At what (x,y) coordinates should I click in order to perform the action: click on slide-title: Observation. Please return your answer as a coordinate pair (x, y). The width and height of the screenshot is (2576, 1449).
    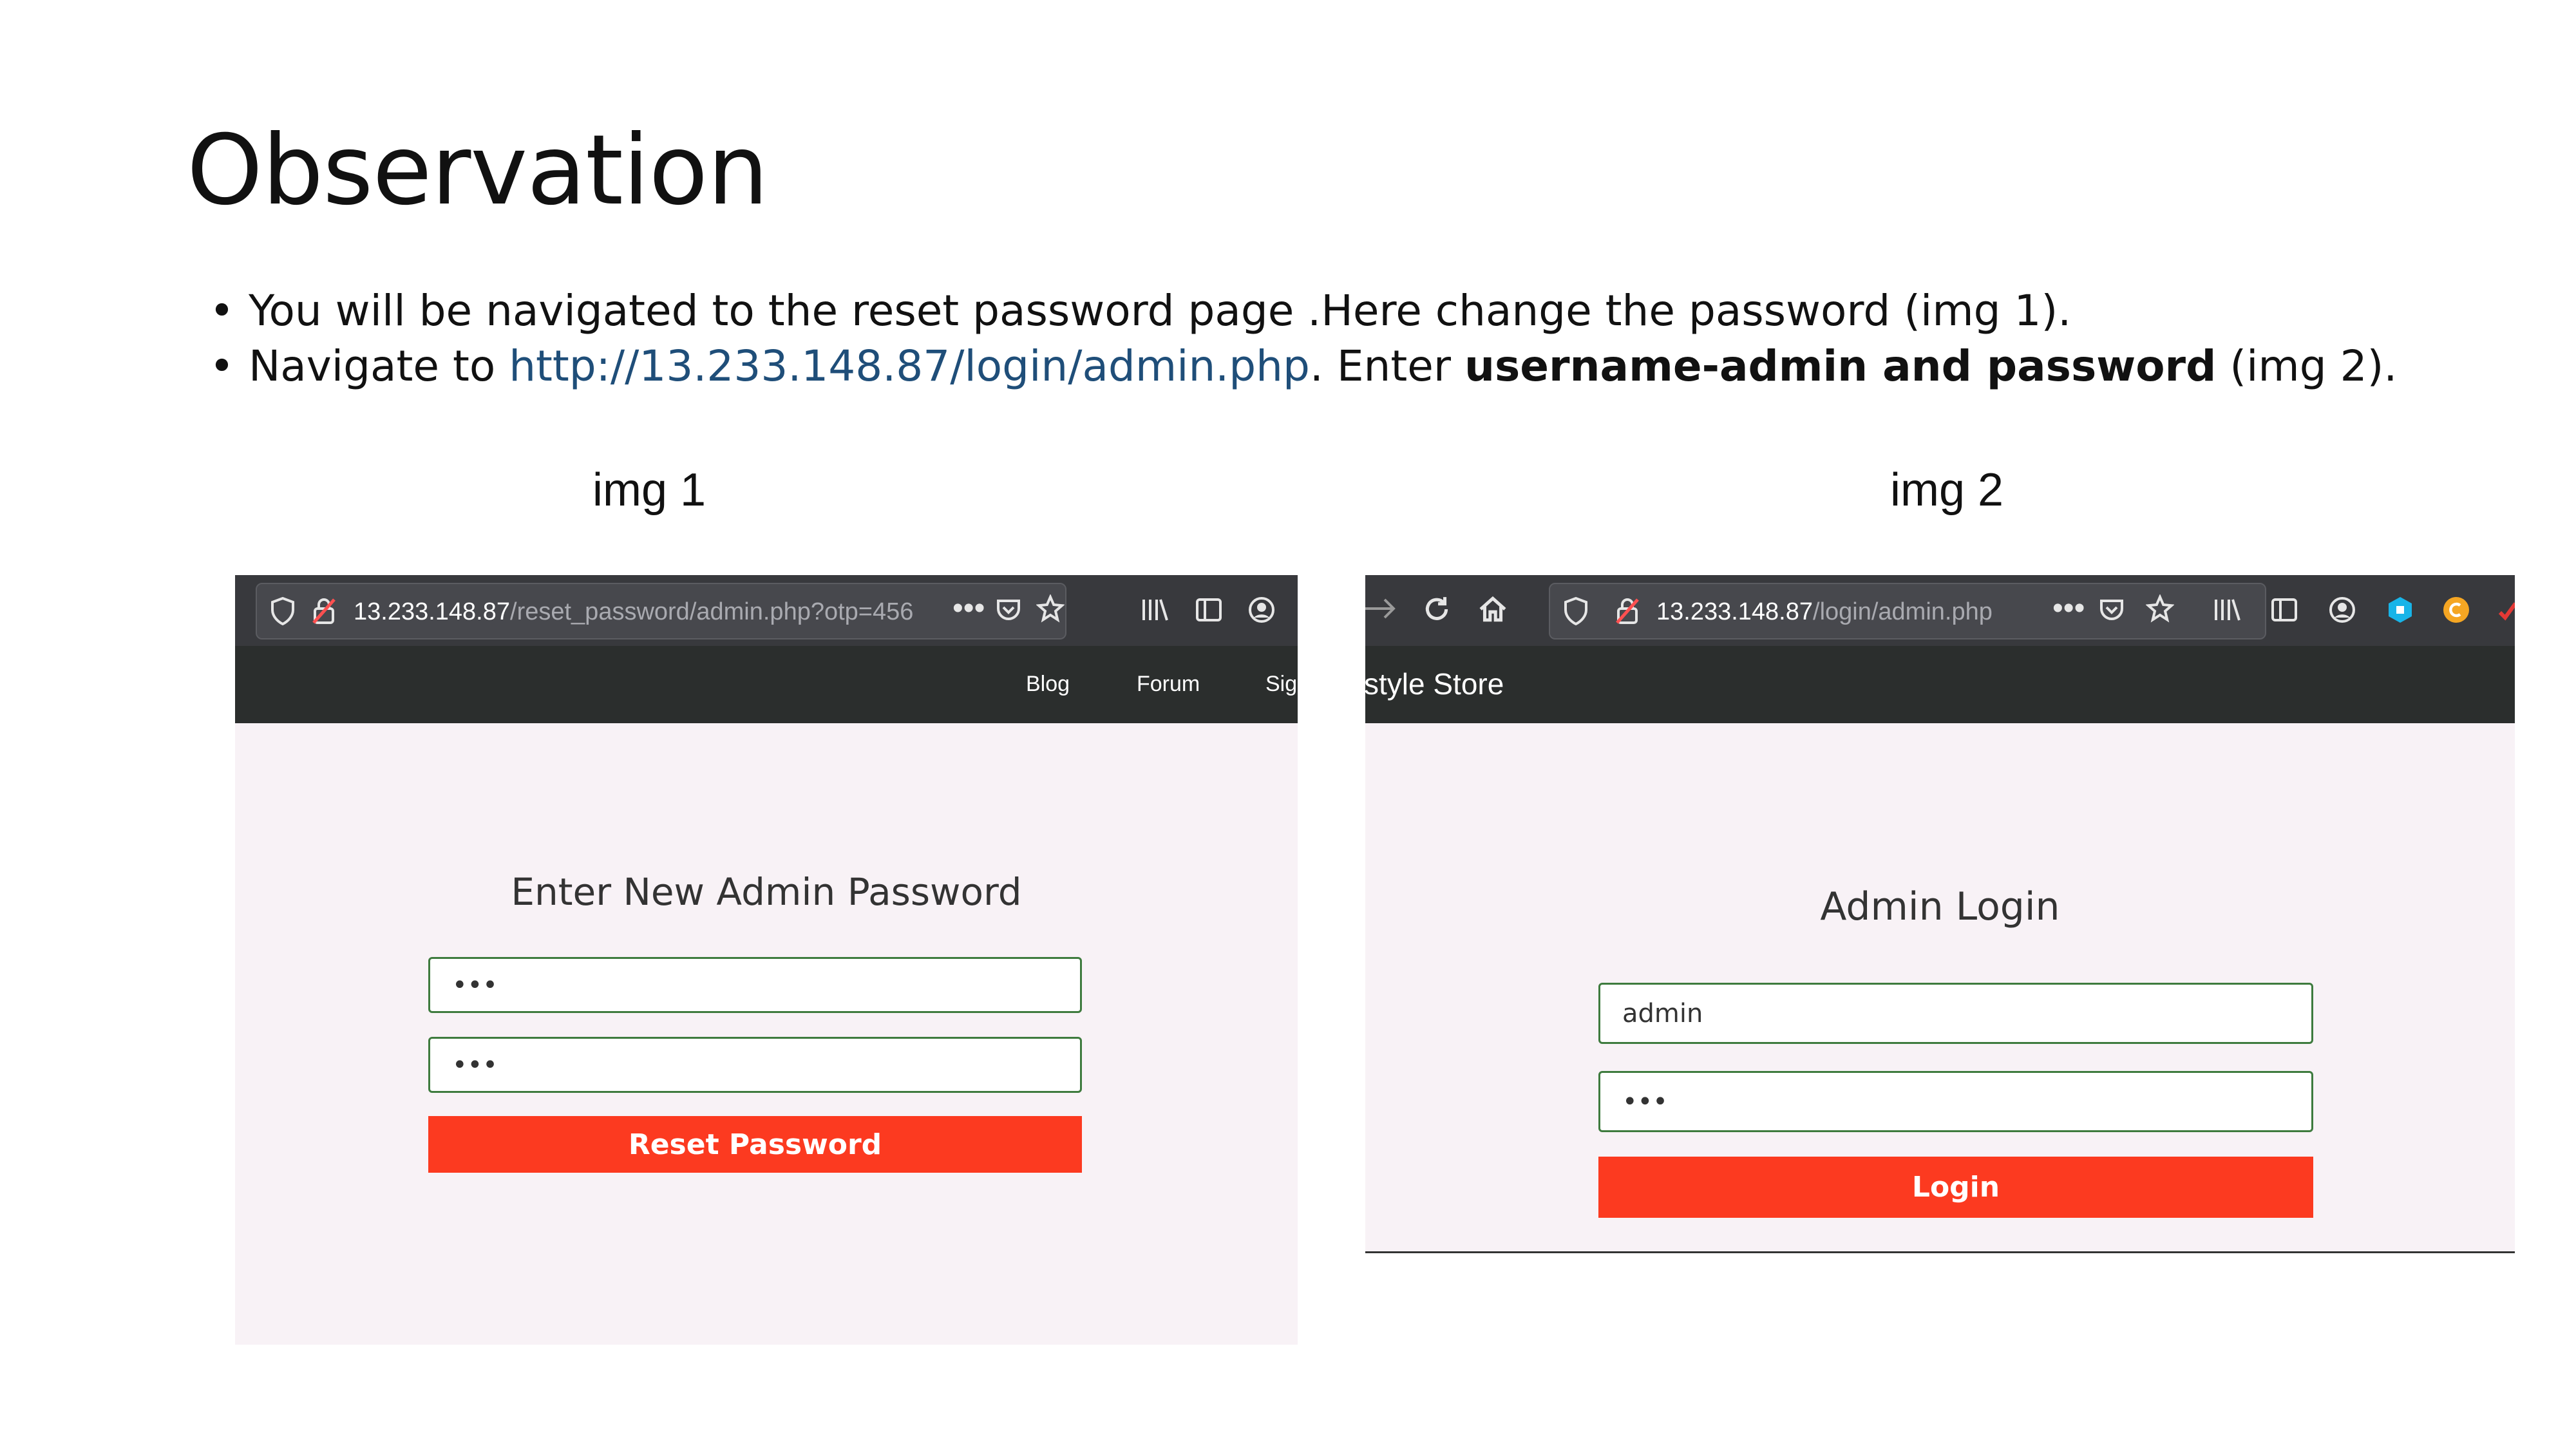
    Looking at the image, I should click on (478, 171).